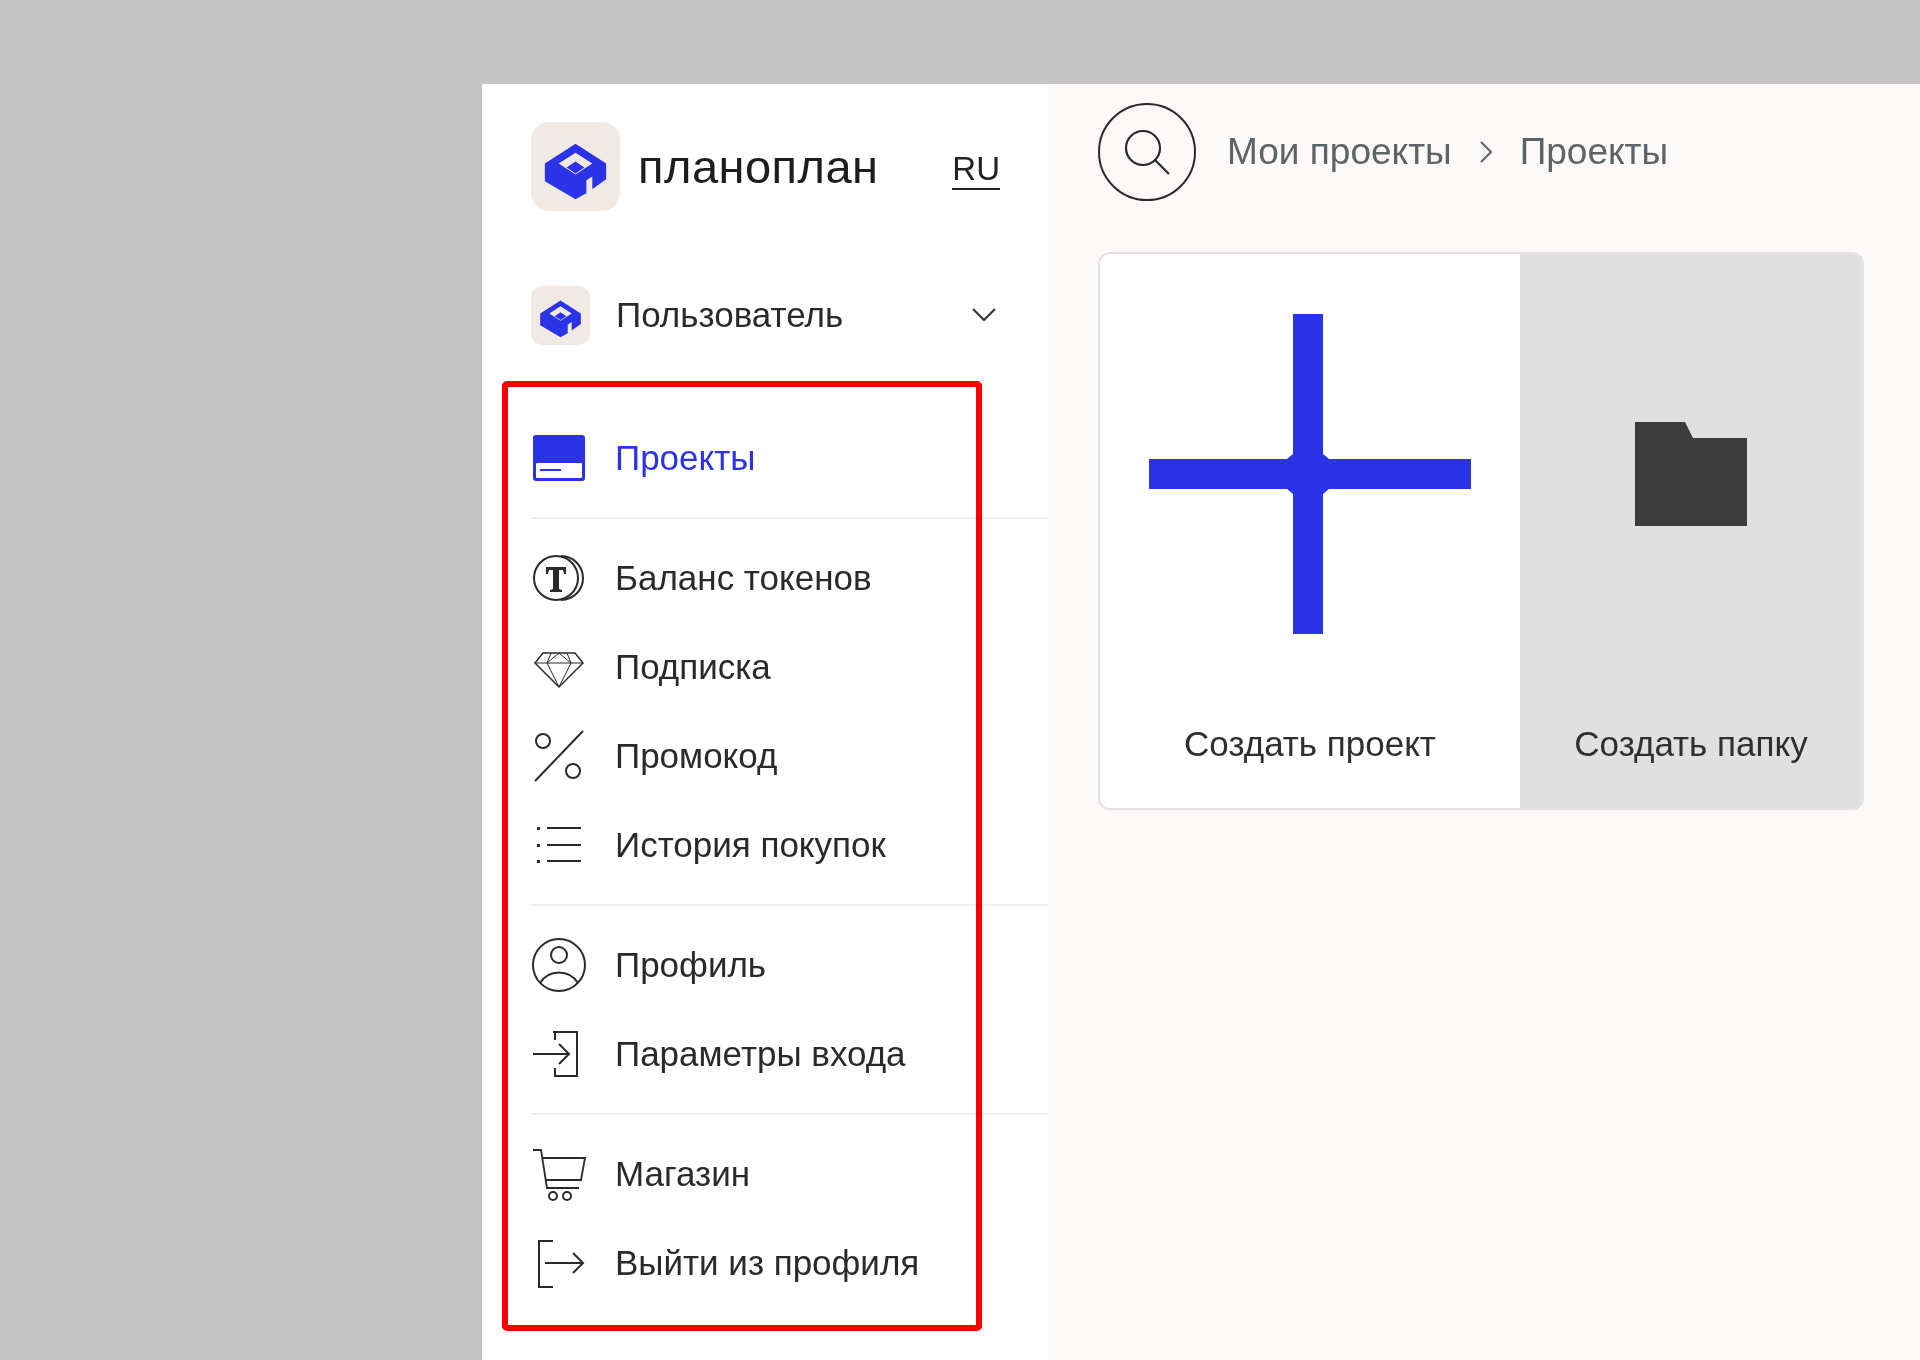 The width and height of the screenshot is (1920, 1360). Describe the element at coordinates (725, 1263) in the screenshot. I see `menu-item: Выйти из профиля` at that location.